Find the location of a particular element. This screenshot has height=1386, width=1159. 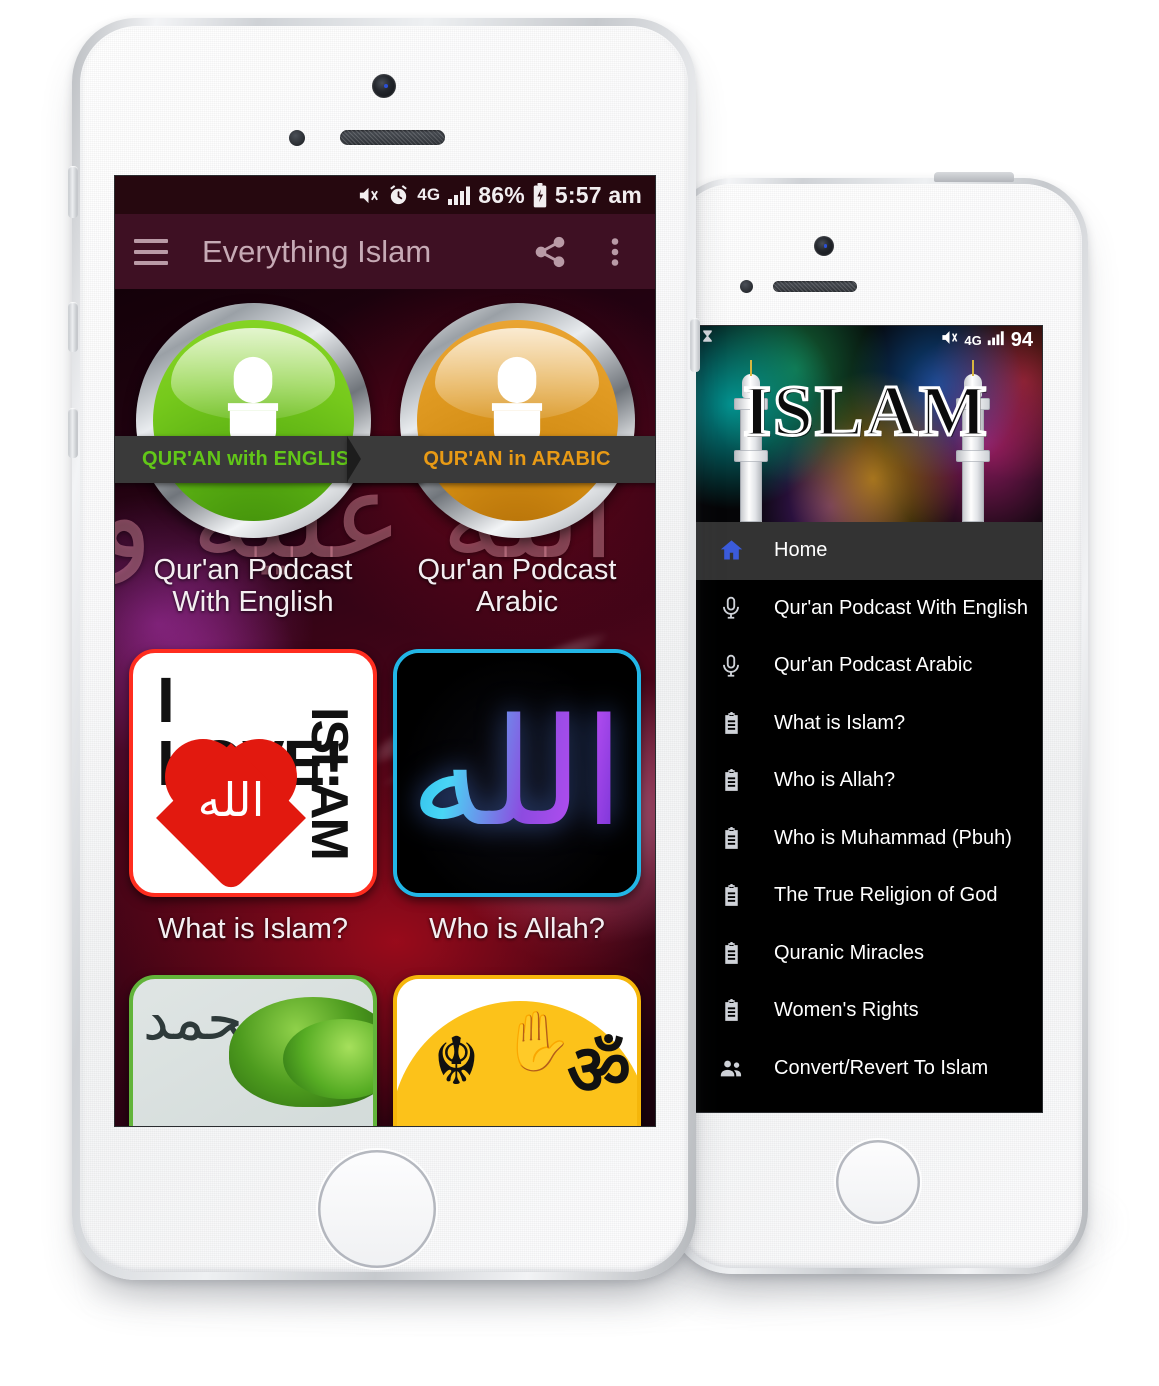

drawer-item-label: Women's Rights is located at coordinates (846, 1010).